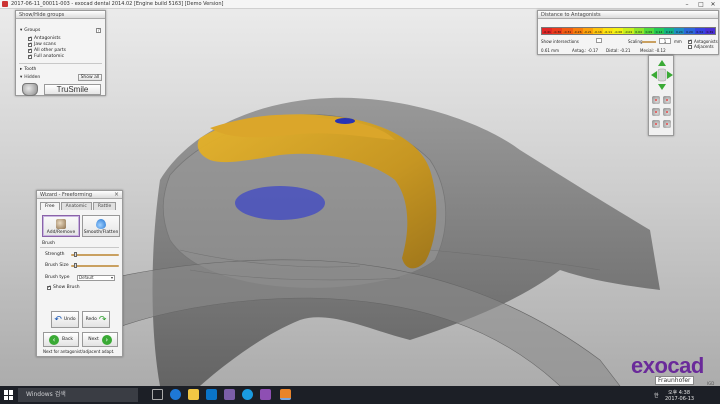 The image size is (720, 404). What do you see at coordinates (608, 31) in the screenshot?
I see `scale-segment: -0.11` at bounding box center [608, 31].